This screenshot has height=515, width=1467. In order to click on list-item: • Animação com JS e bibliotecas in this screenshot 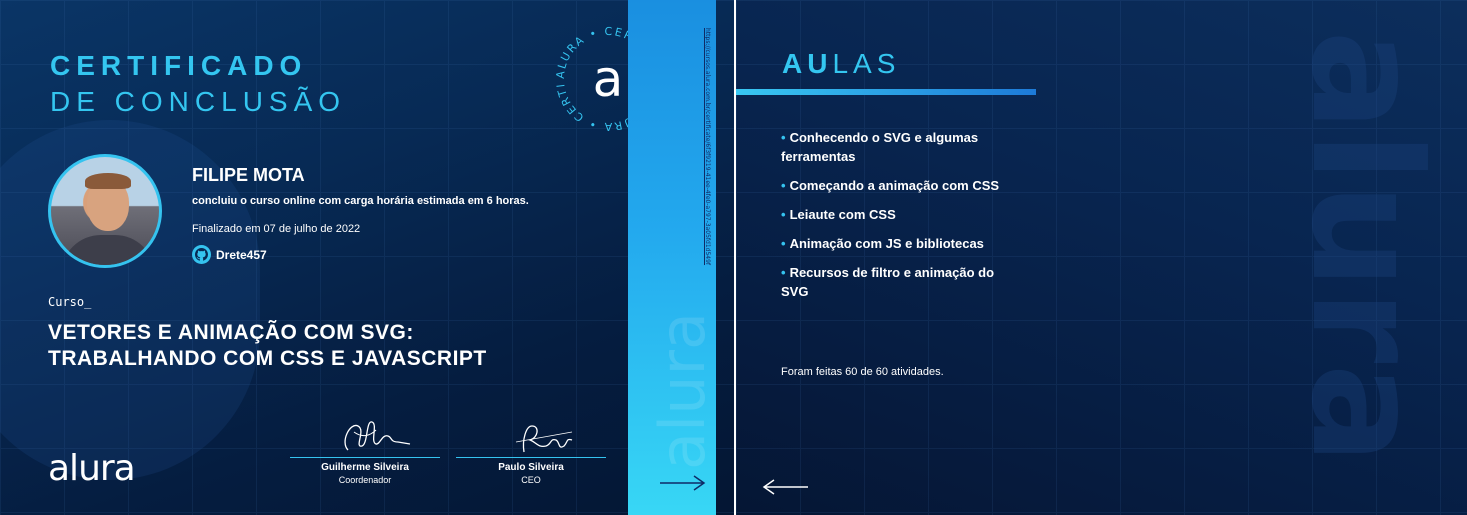, I will do `click(882, 243)`.